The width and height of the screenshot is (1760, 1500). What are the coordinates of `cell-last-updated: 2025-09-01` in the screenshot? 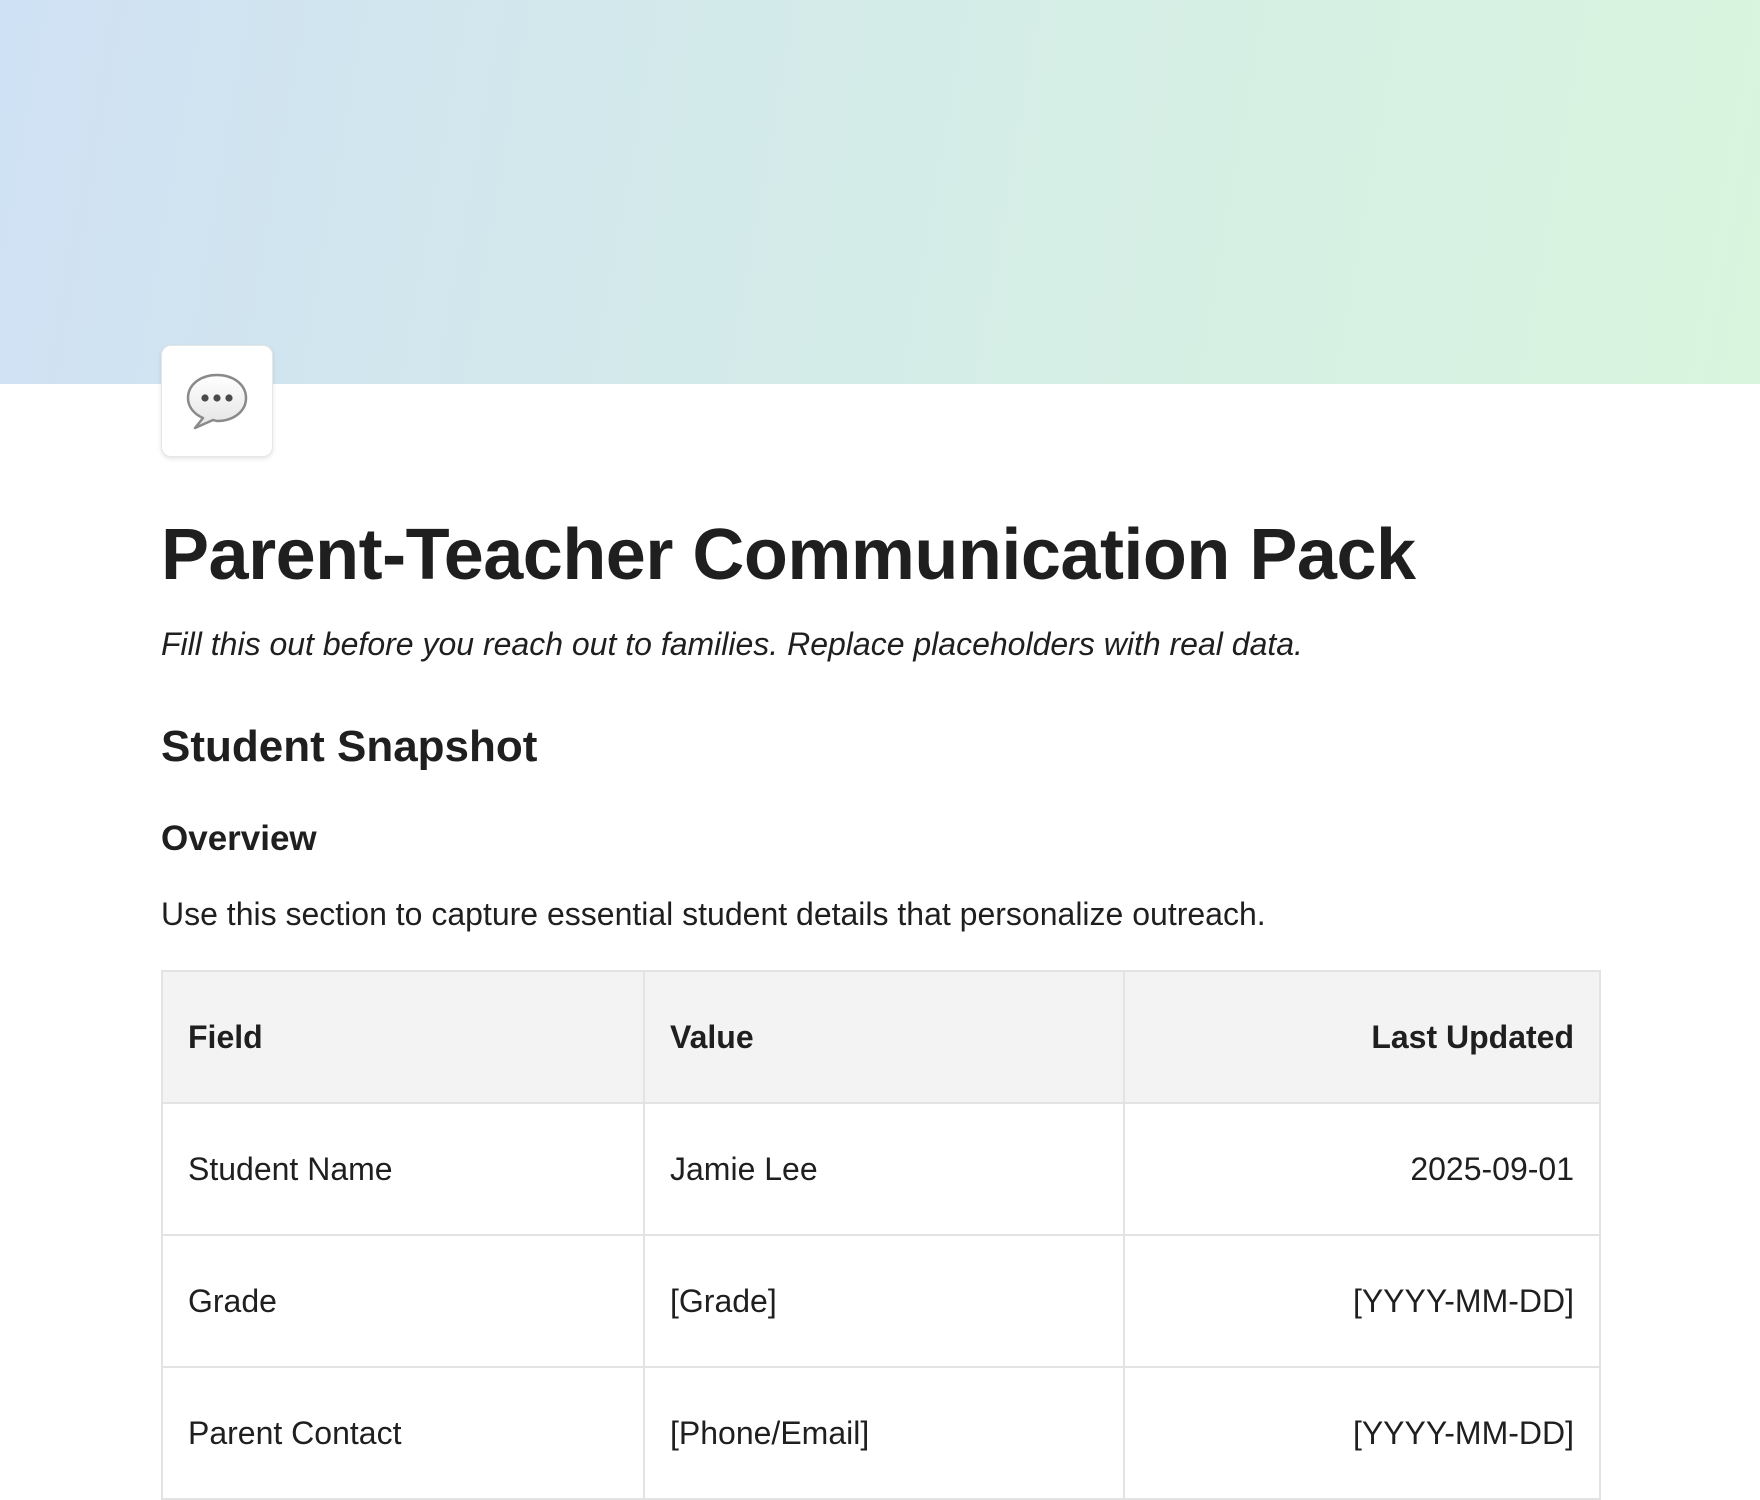 It's located at (1362, 1169).